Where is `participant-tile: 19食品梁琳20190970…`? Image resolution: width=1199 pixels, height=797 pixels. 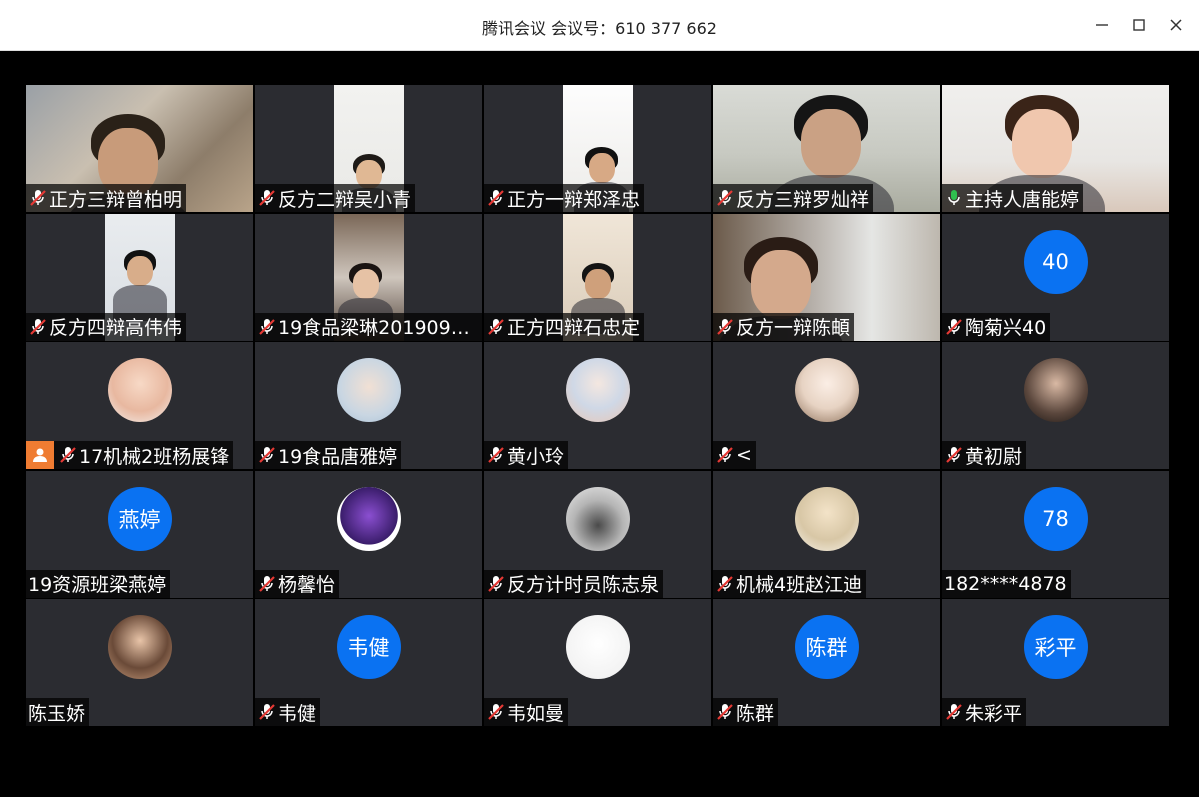 participant-tile: 19食品梁琳20190970… is located at coordinates (368, 277).